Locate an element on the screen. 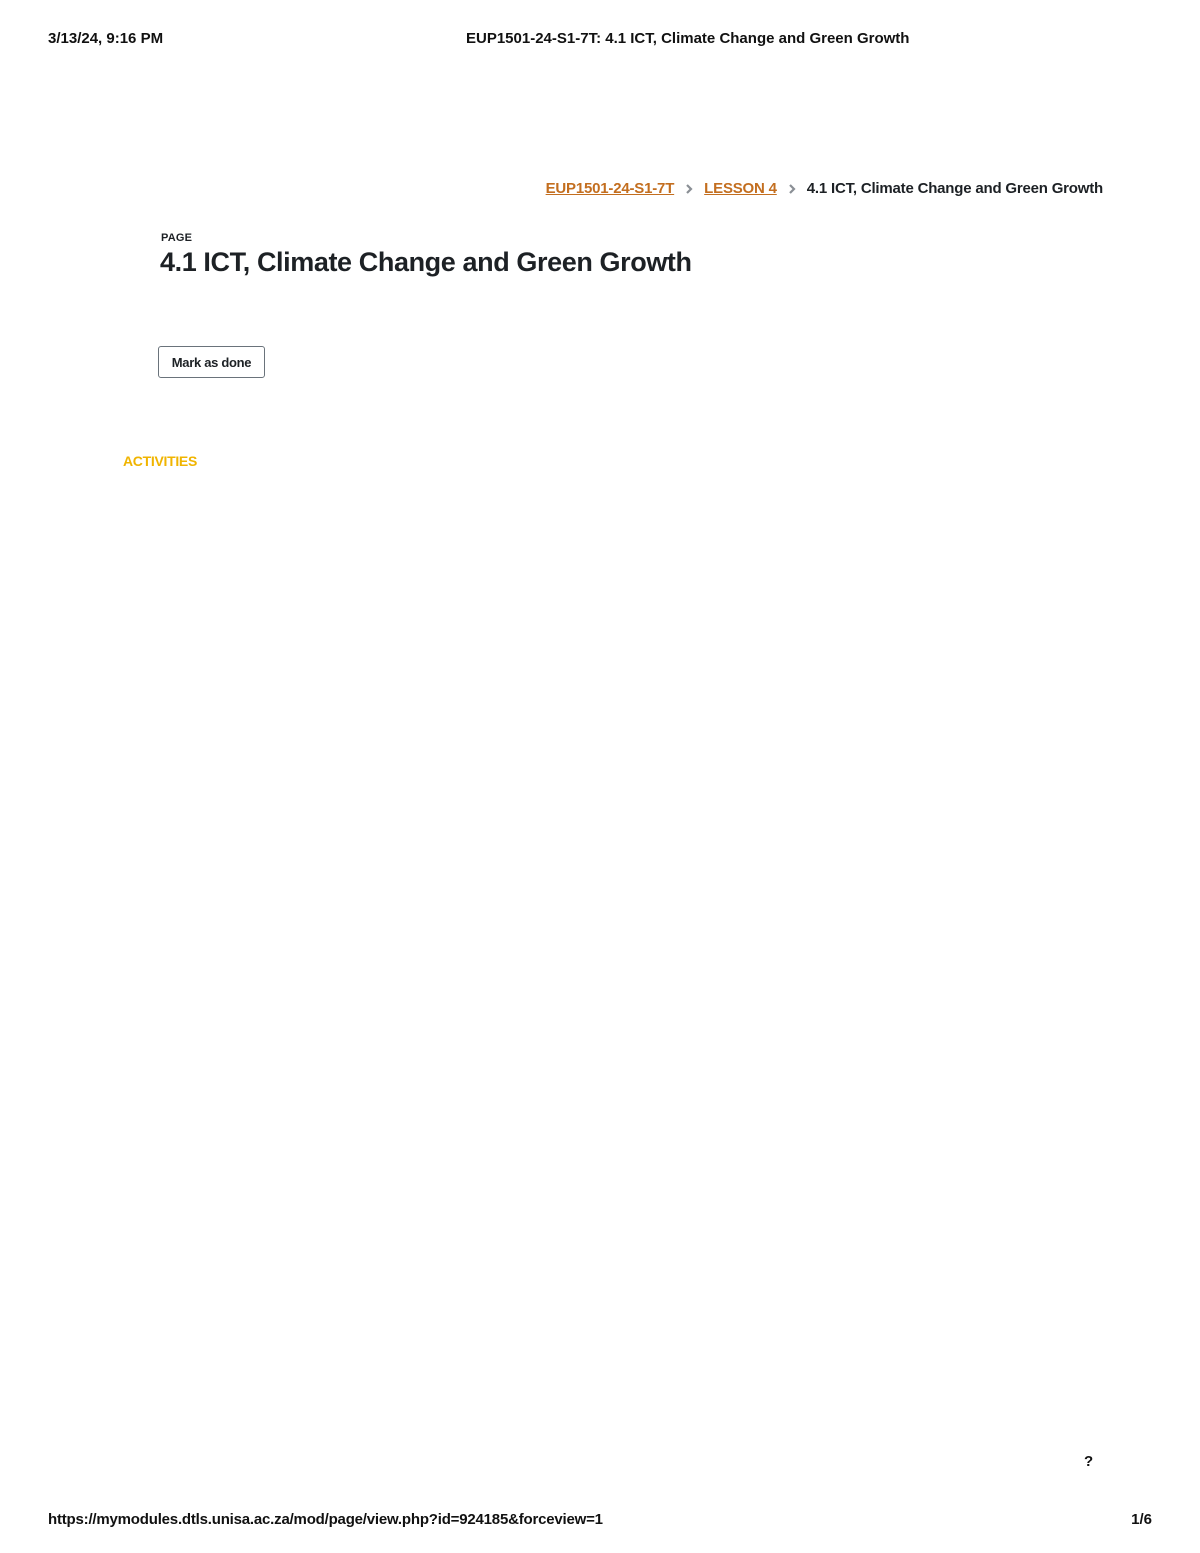  activities-link: ACTIVITIES is located at coordinates (160, 461).